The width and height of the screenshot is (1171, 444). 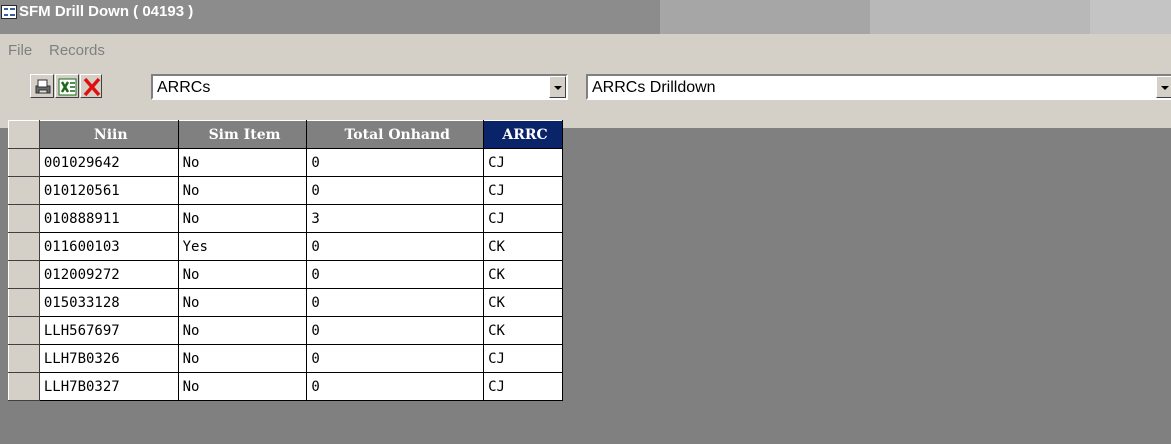 I want to click on cell-niin: 015033128, so click(x=108, y=302).